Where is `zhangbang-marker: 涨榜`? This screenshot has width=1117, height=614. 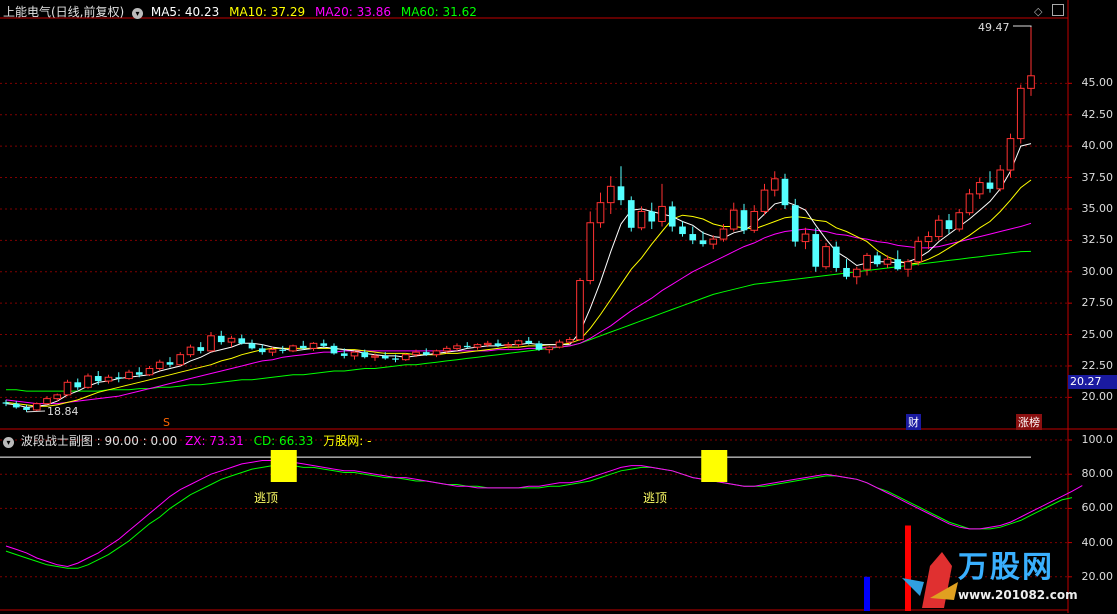
zhangbang-marker: 涨榜 is located at coordinates (1029, 422).